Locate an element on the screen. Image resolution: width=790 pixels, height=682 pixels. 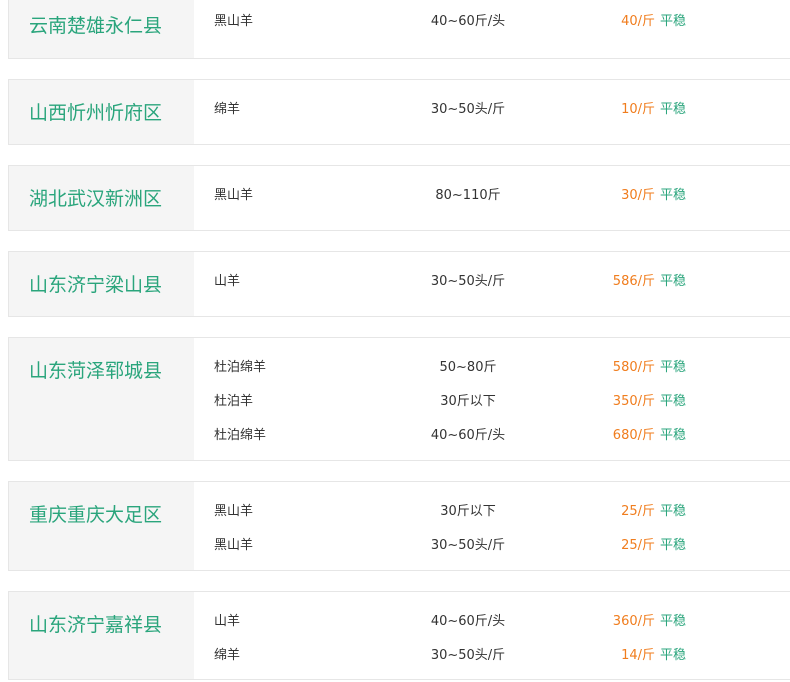
list-item: 绵羊 30~50头/斤 10/斤 平稳 is located at coordinates (492, 108).